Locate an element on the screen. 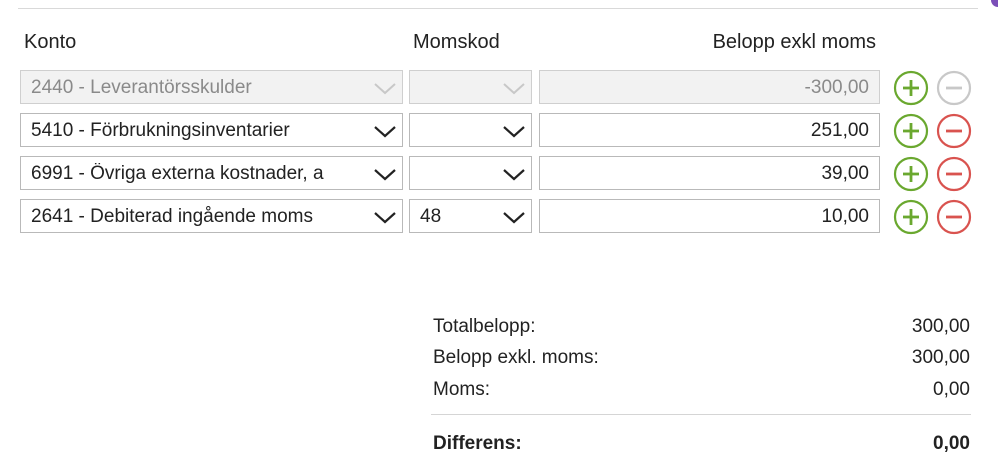 The width and height of the screenshot is (998, 457). belopp-value: 39,00 is located at coordinates (845, 173).